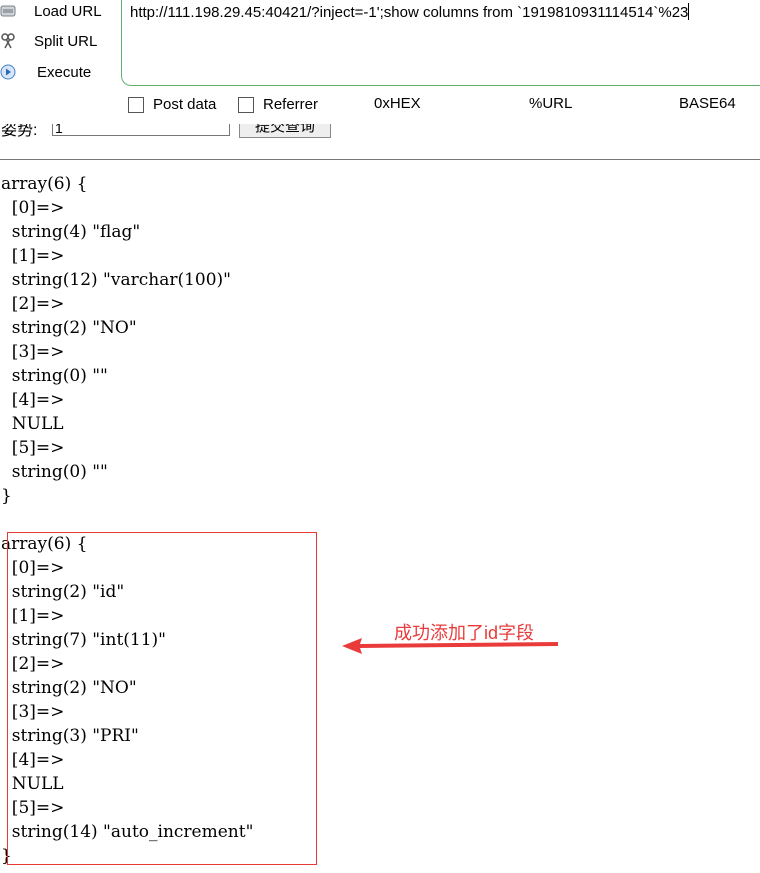 Image resolution: width=760 pixels, height=873 pixels. I want to click on inject-input: 1, so click(141, 130).